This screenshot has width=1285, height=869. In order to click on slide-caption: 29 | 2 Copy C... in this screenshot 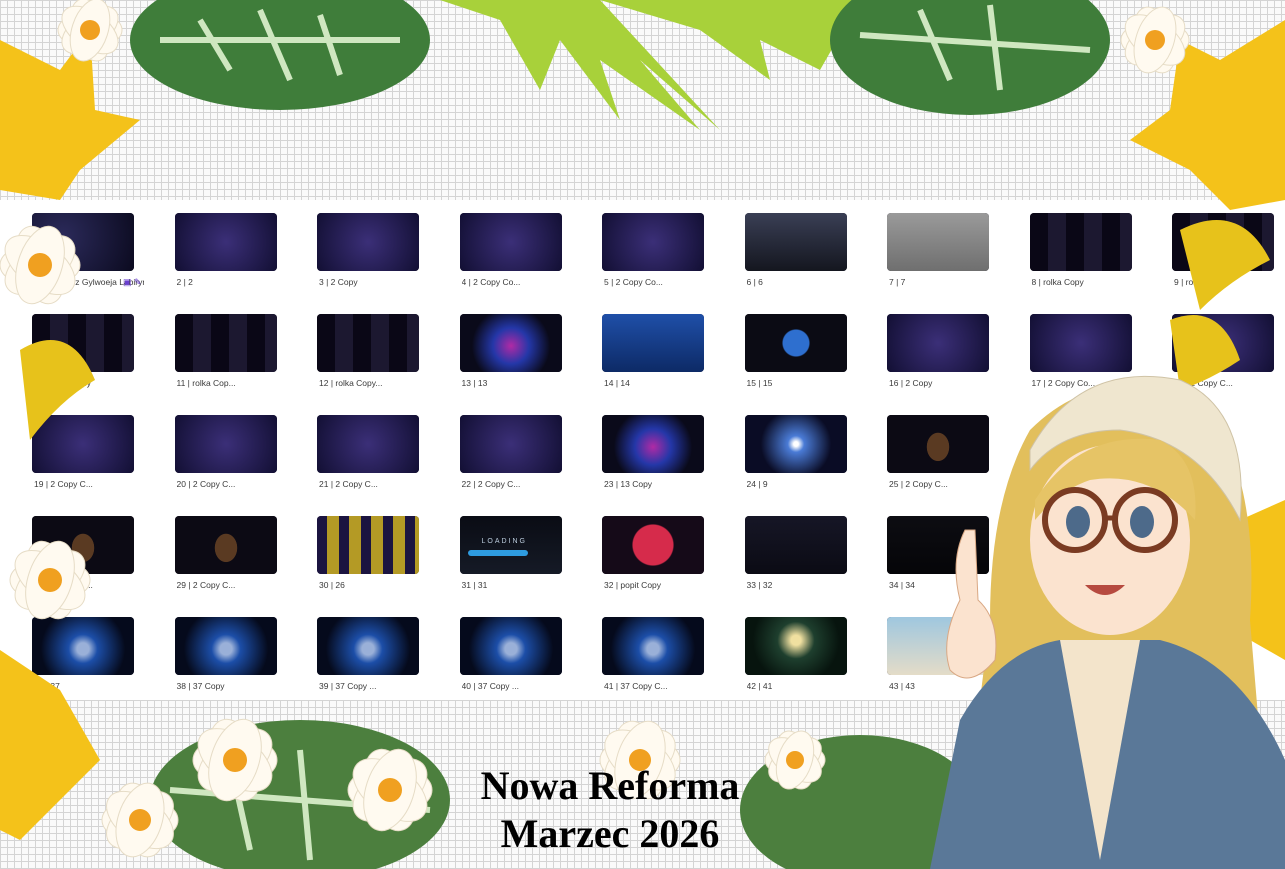, I will do `click(206, 585)`.